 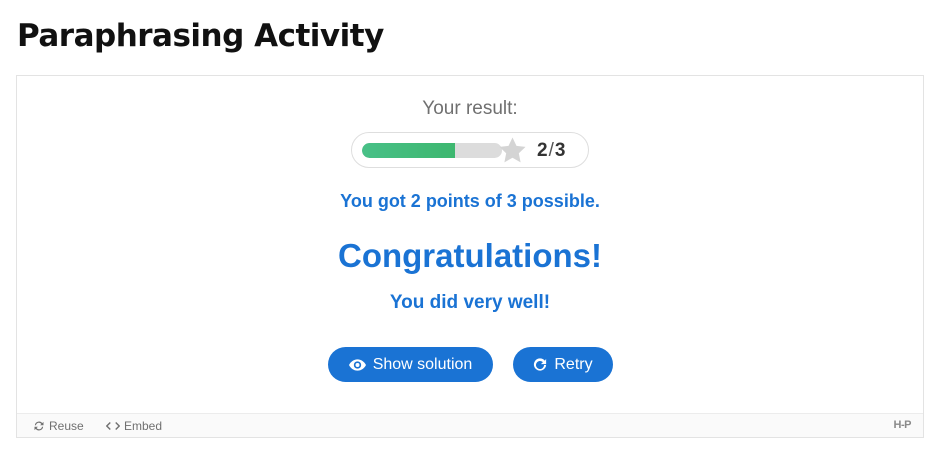 What do you see at coordinates (39, 426) in the screenshot?
I see `reuse-icon` at bounding box center [39, 426].